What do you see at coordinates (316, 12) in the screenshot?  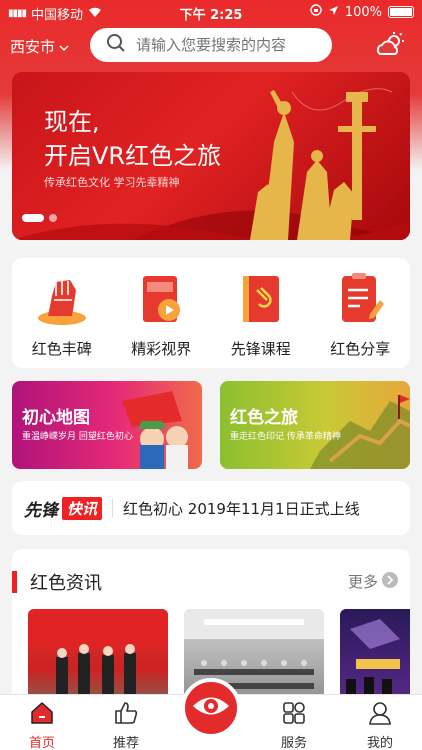 I see `rotation-lock-icon` at bounding box center [316, 12].